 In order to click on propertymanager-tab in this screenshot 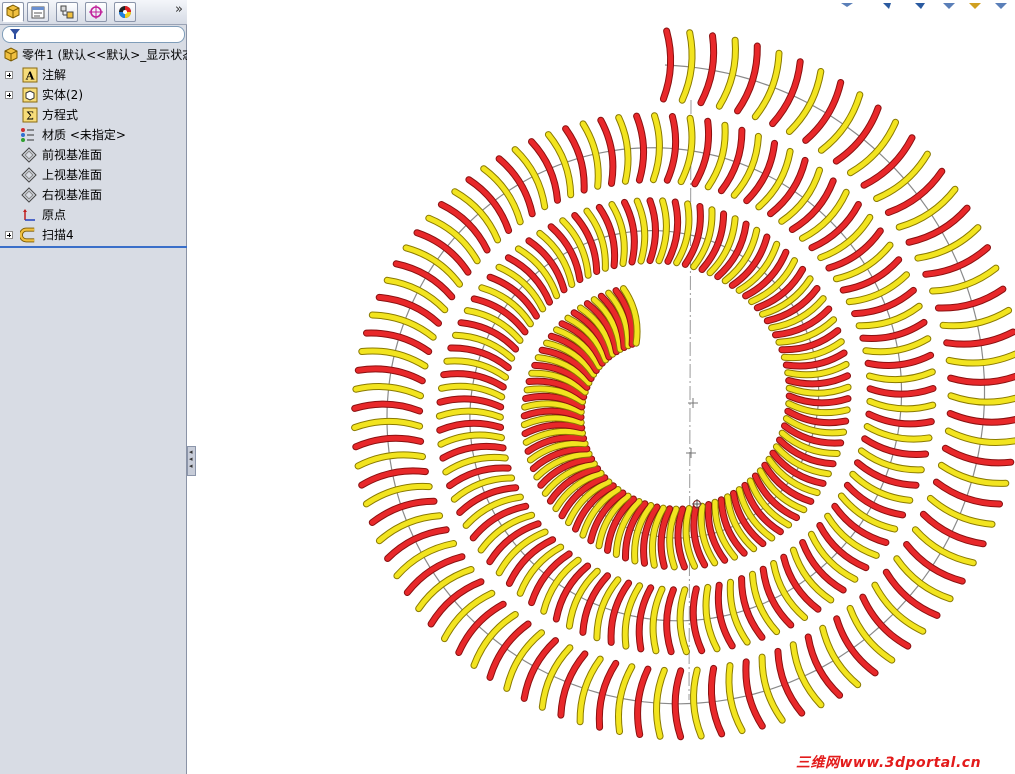, I will do `click(38, 12)`.